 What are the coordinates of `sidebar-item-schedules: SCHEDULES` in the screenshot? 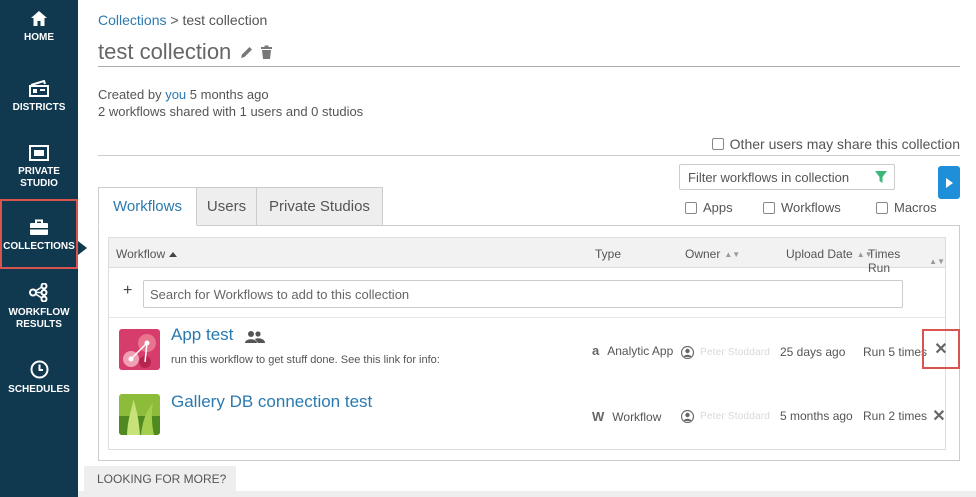 It's located at (39, 378).